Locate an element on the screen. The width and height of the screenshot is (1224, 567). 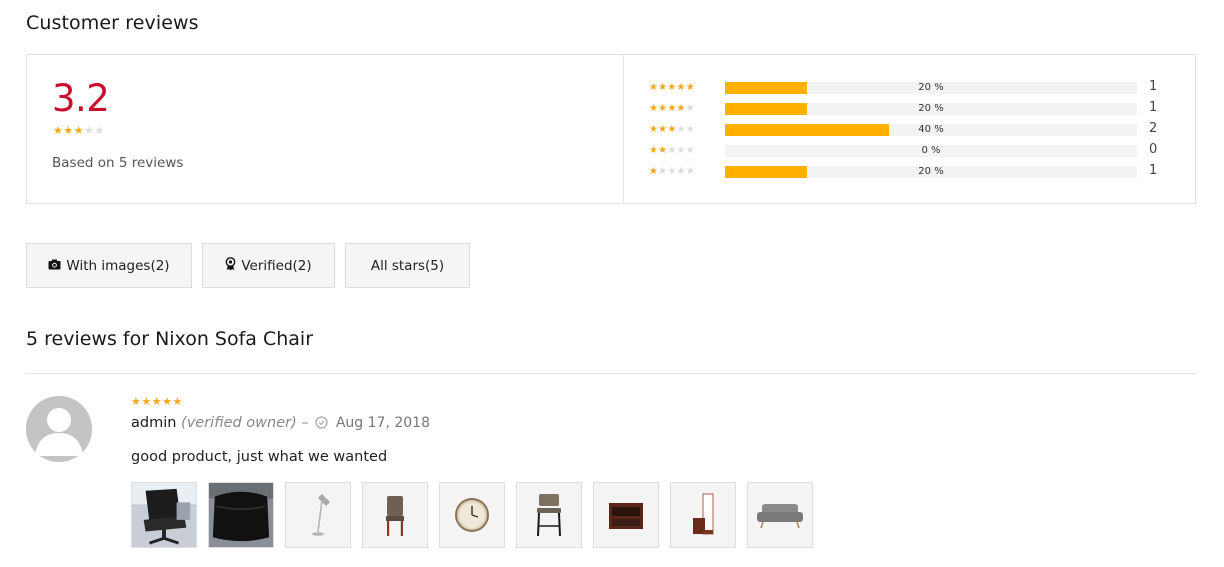
rating-row-1-stars: ★★★★★ 20 % 1 is located at coordinates (909, 171).